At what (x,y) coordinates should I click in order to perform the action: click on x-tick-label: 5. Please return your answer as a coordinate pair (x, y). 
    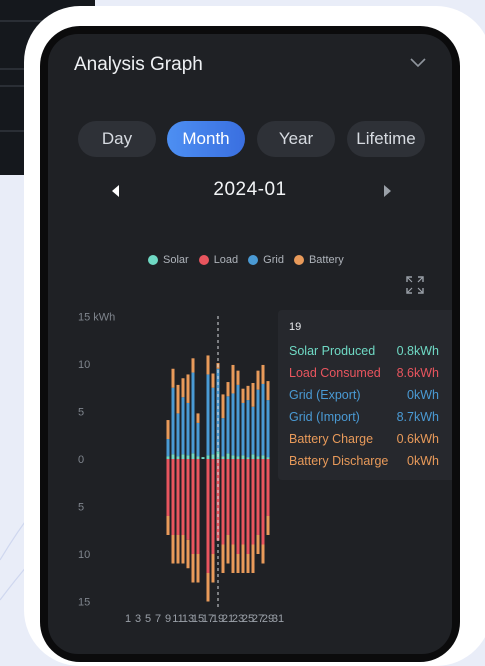
    Looking at the image, I should click on (148, 619).